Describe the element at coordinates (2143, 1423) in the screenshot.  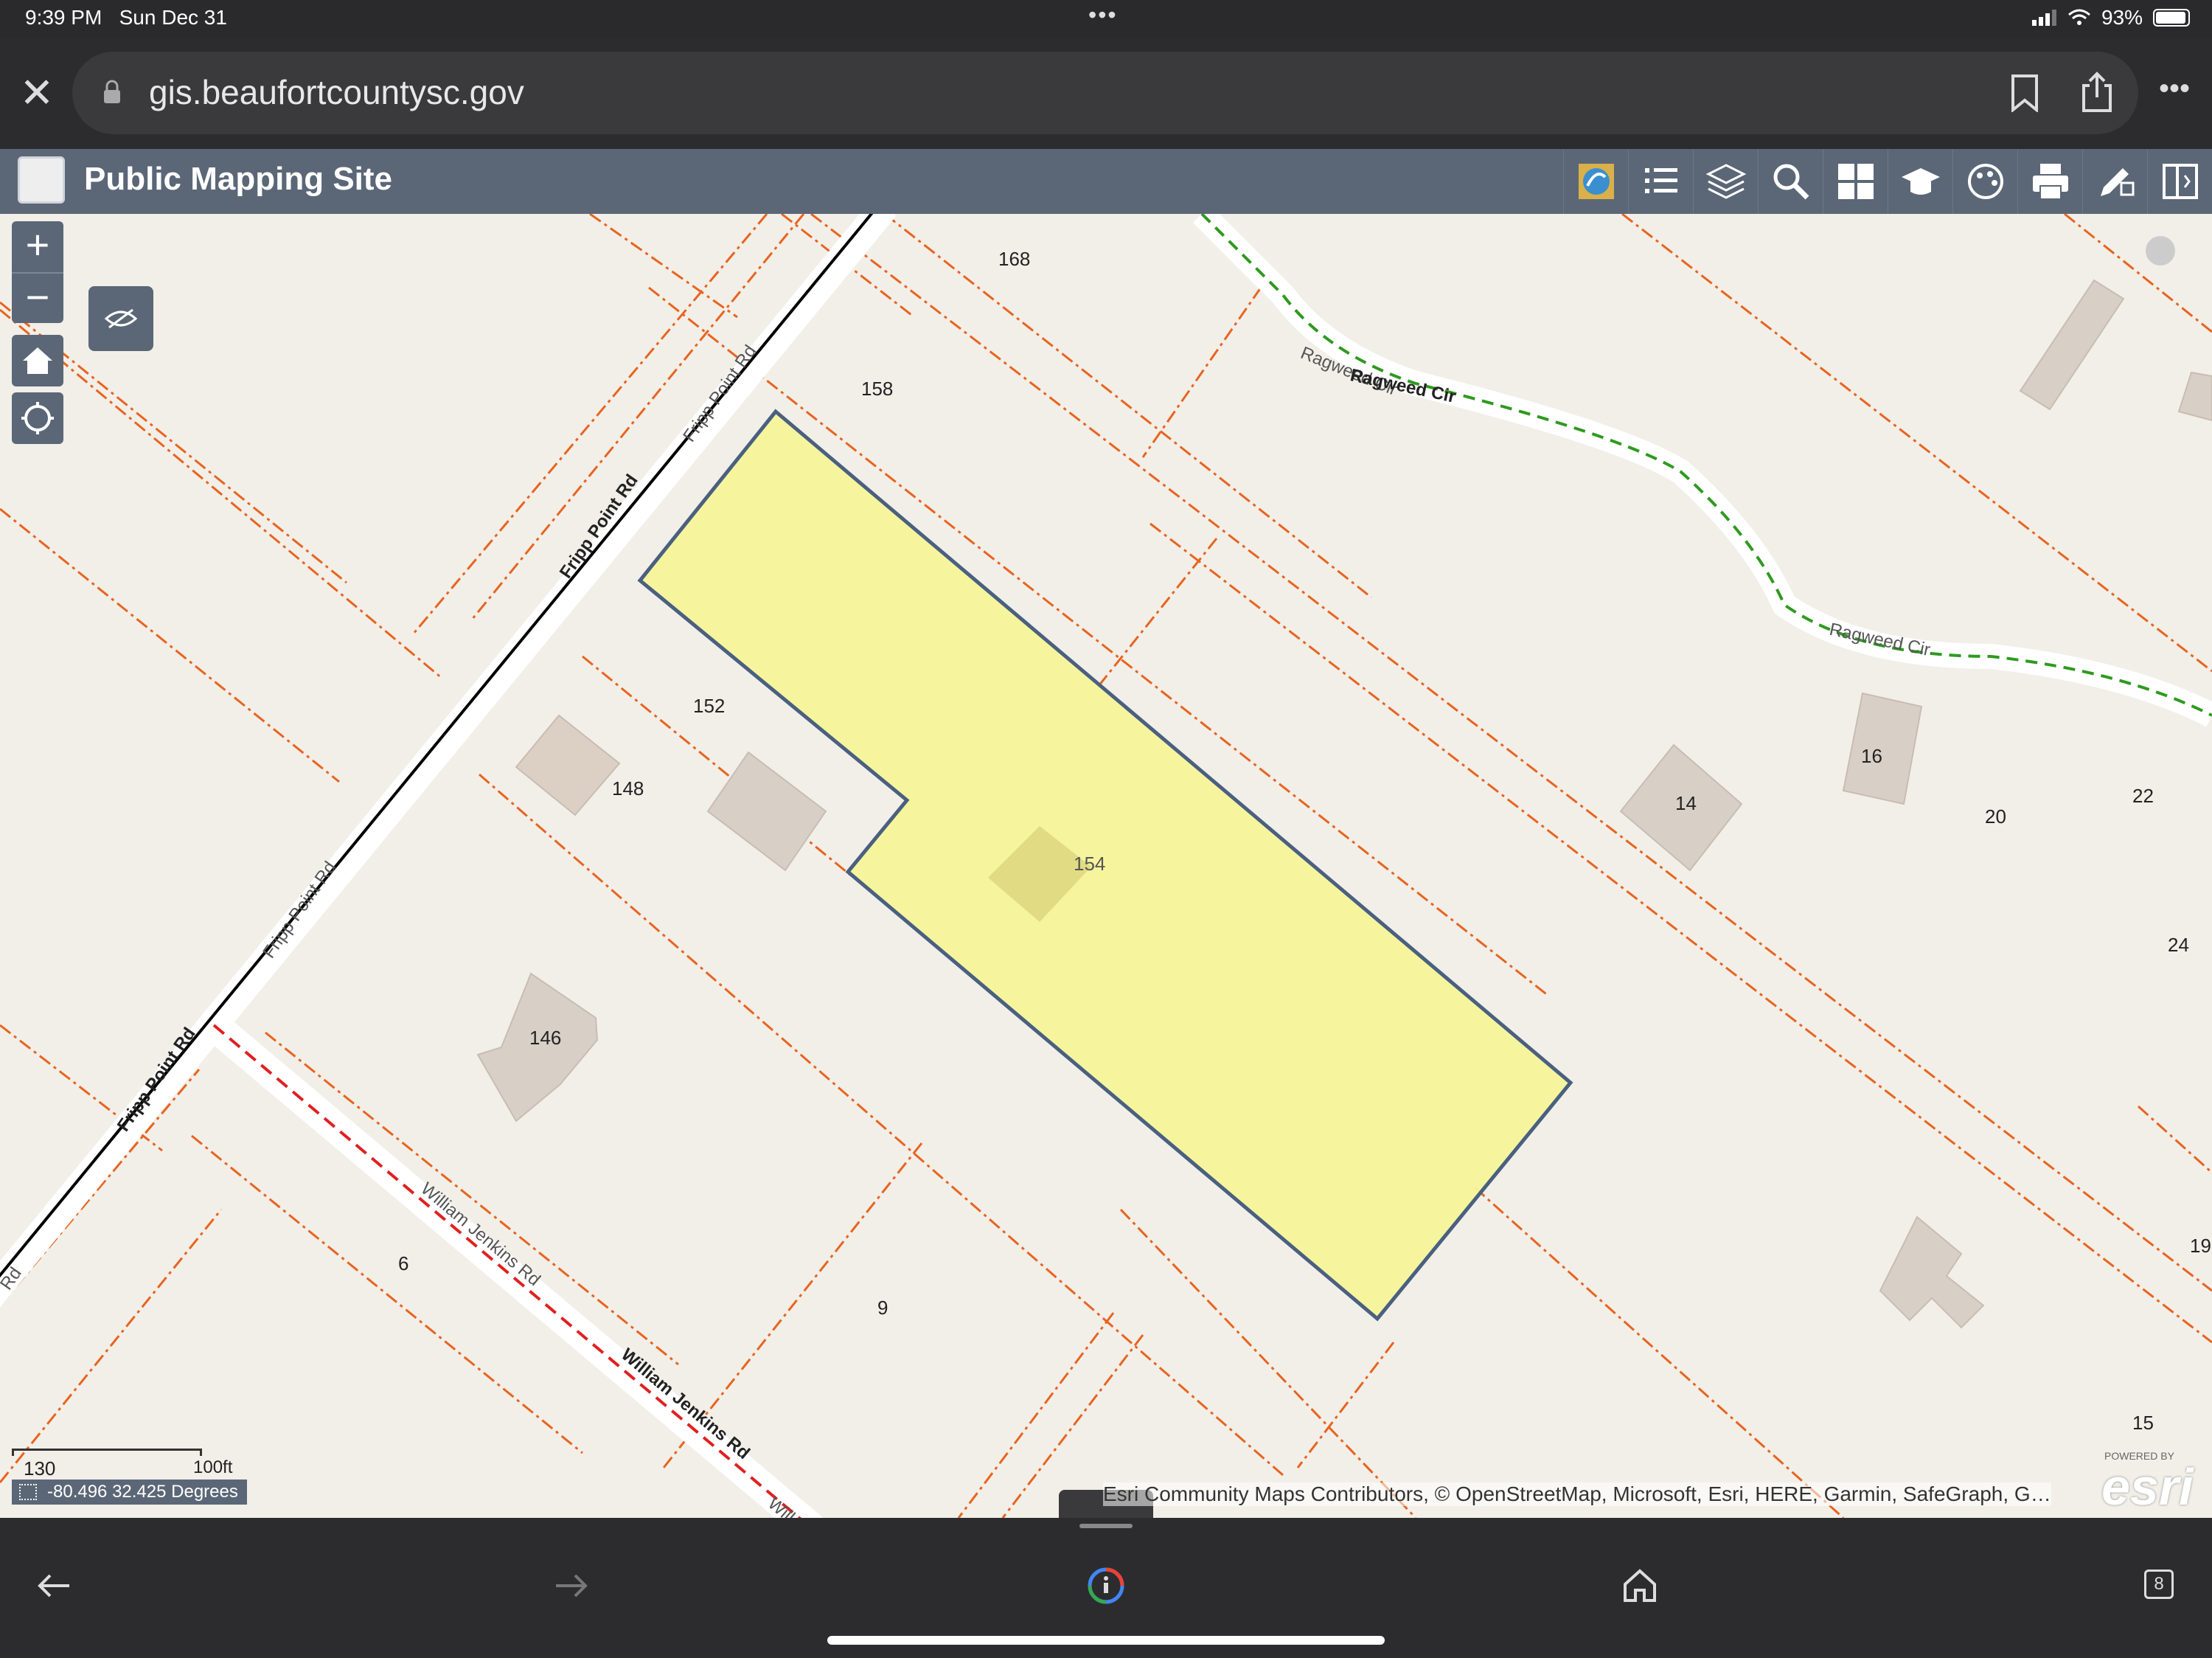
I see `parcel-label: 15` at that location.